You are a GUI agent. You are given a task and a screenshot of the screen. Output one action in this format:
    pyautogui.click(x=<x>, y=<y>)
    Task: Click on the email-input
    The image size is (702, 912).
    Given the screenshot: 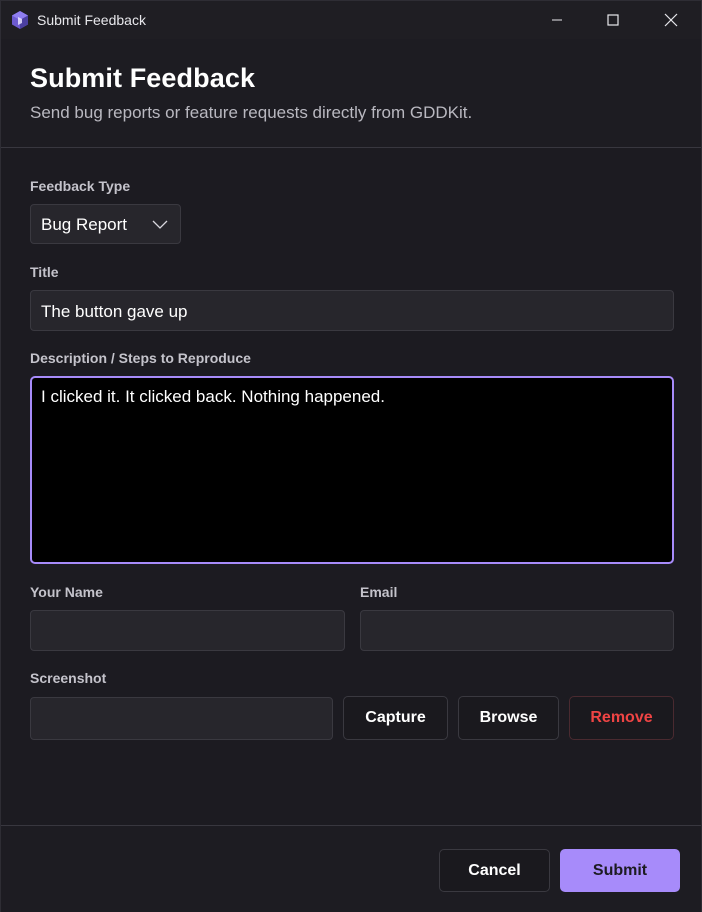 What is the action you would take?
    pyautogui.click(x=517, y=630)
    